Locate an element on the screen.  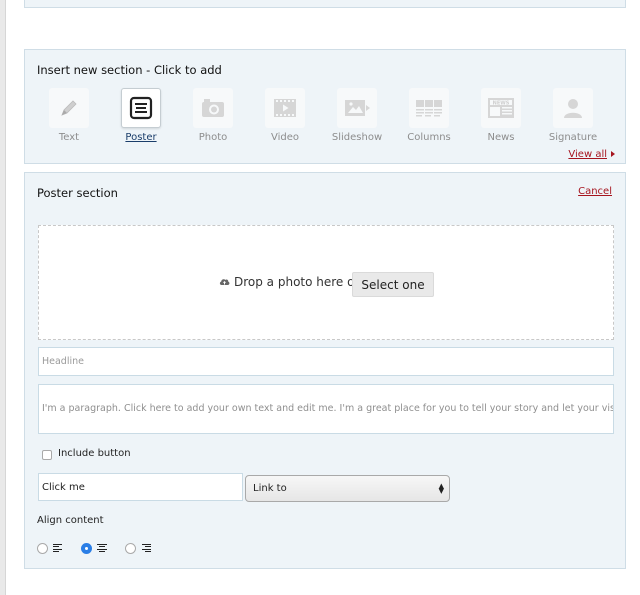
newspaper-icon: NEWS is located at coordinates (501, 108).